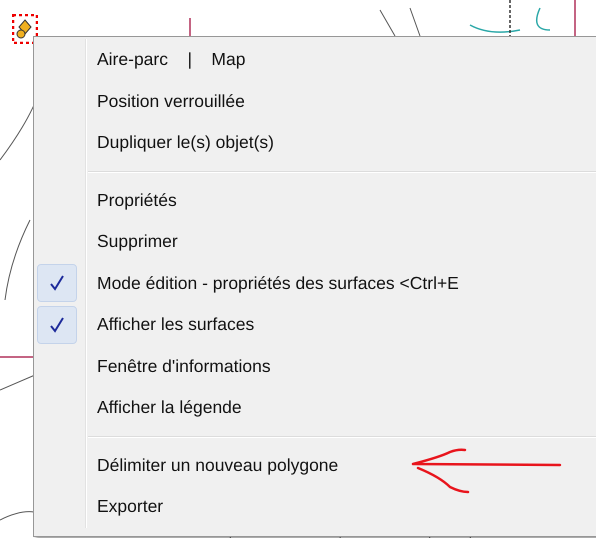 The width and height of the screenshot is (596, 538). What do you see at coordinates (175, 325) in the screenshot?
I see `menu-item: Afficher les surfaces` at bounding box center [175, 325].